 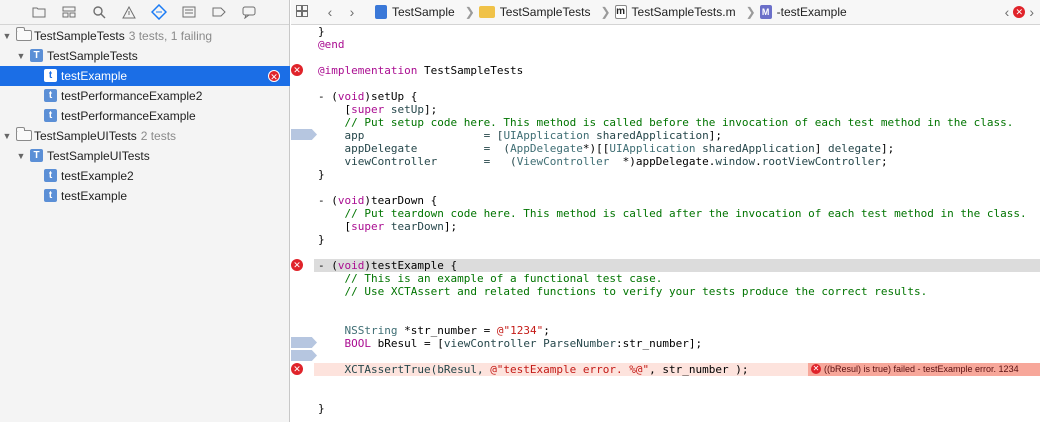 I want to click on code-line: @end, so click(x=331, y=44).